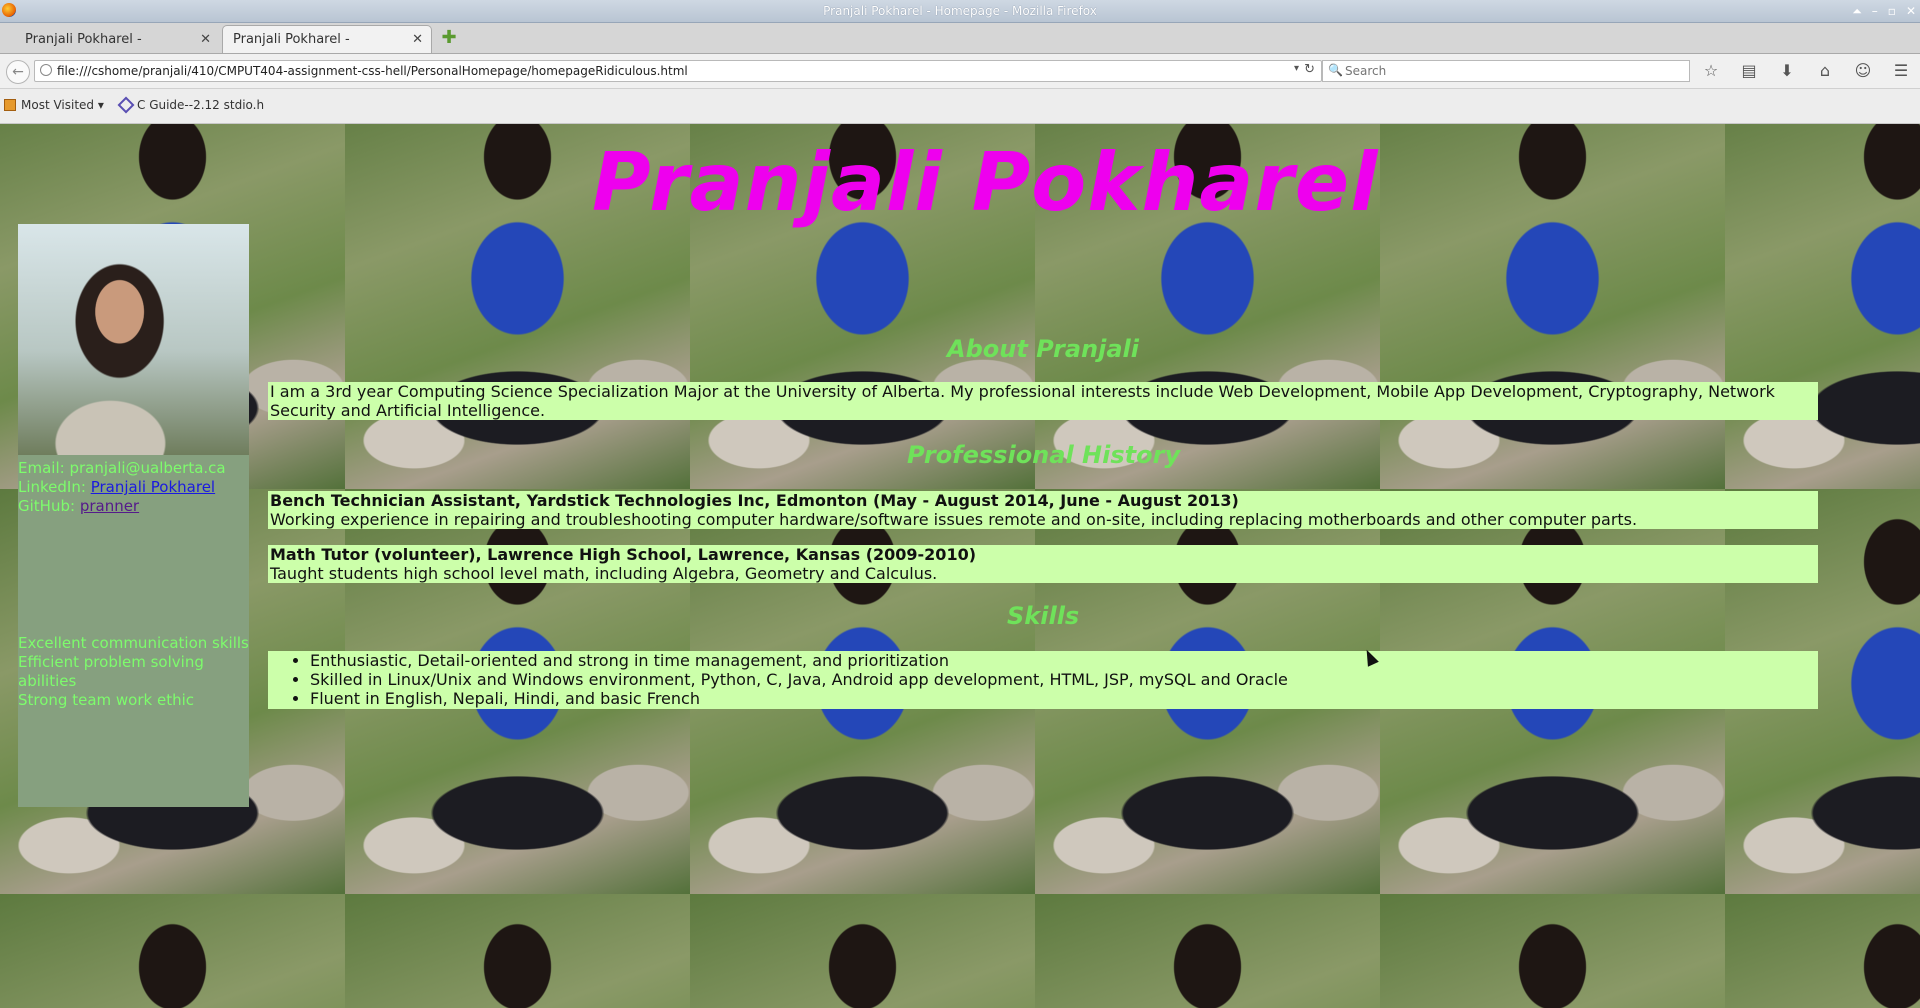 The height and width of the screenshot is (1008, 1920). Describe the element at coordinates (1875, 11) in the screenshot. I see `minimize-icon: –` at that location.